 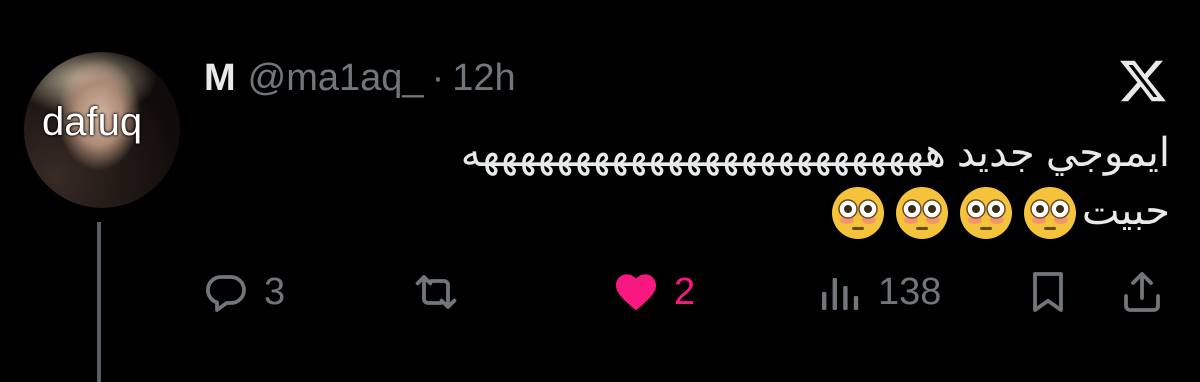 I want to click on views-chart-icon, so click(x=840, y=294).